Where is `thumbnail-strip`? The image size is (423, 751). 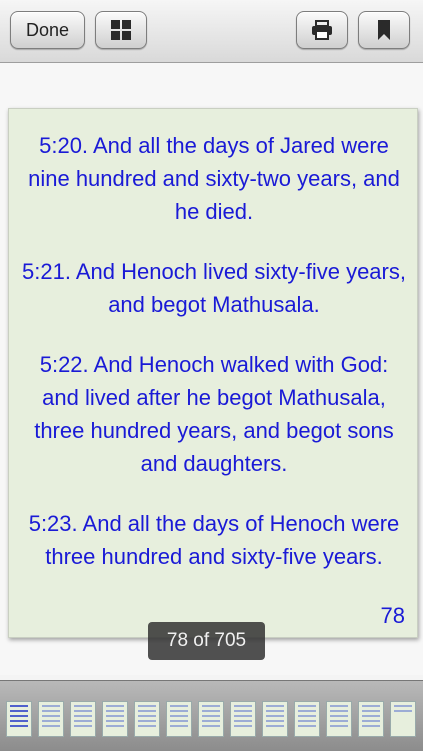 thumbnail-strip is located at coordinates (211, 715).